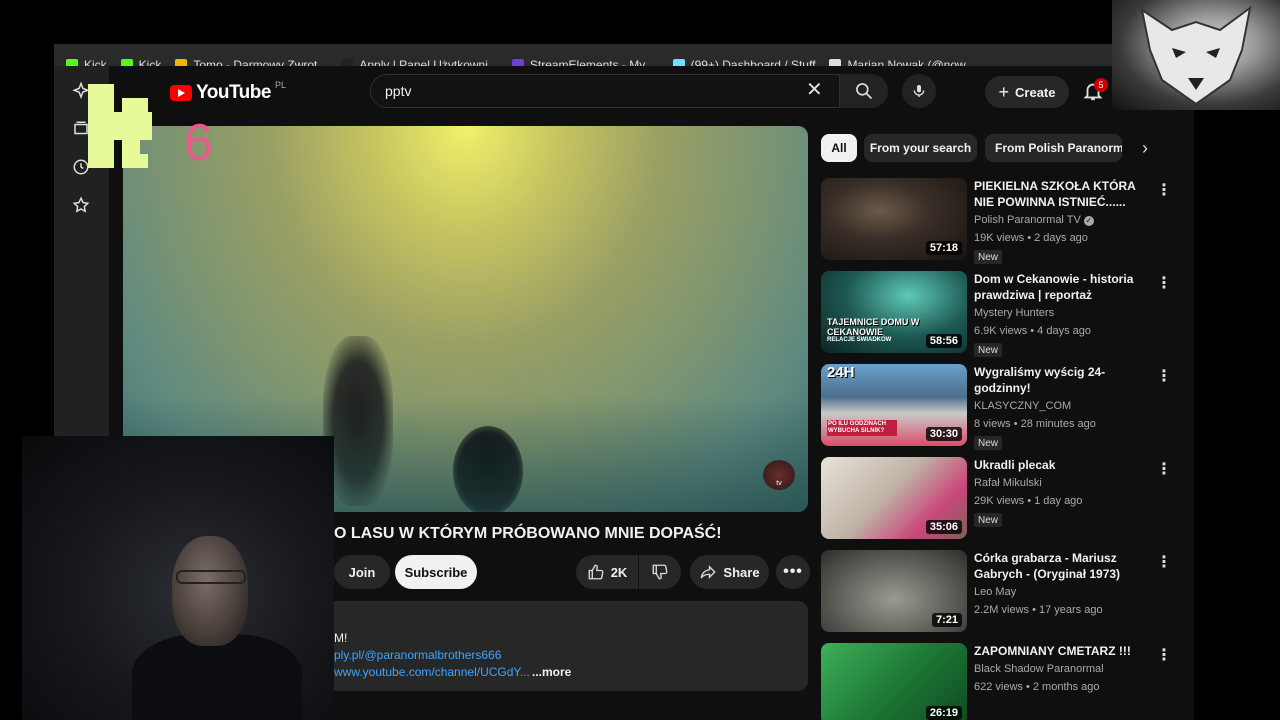  I want to click on recommendation-meta: 19K views • 2 days ago, so click(1031, 238).